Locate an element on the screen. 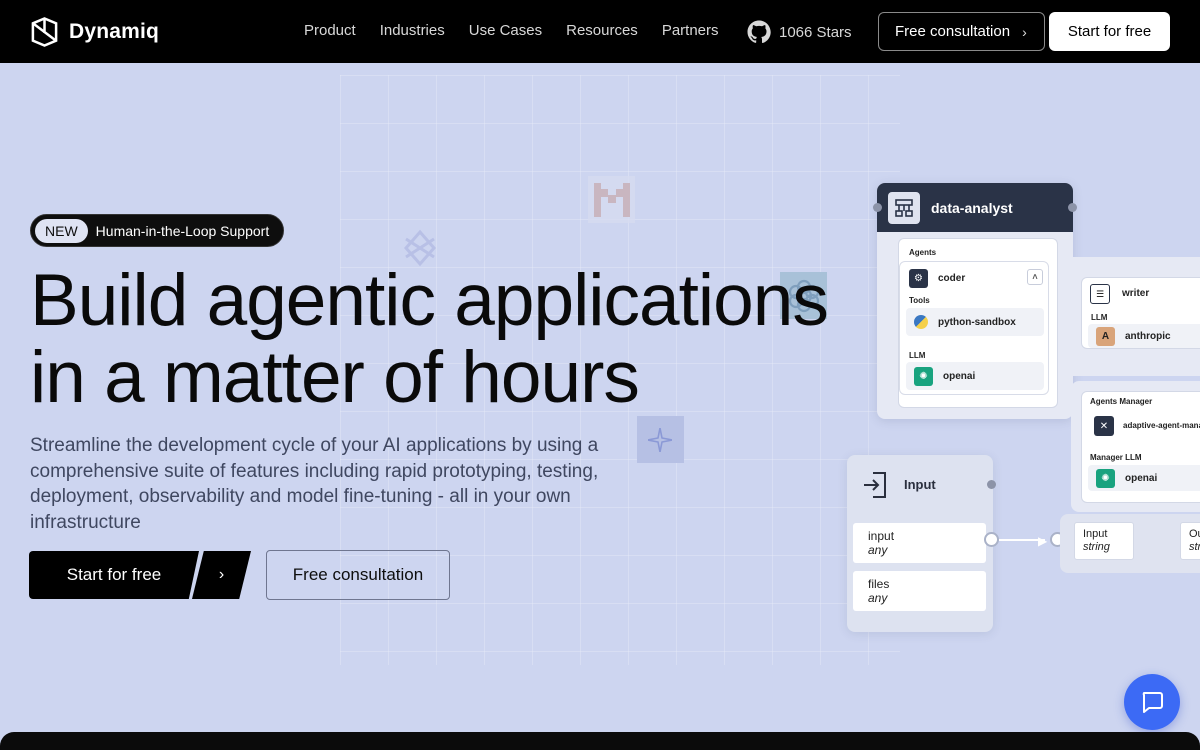  io-name: input is located at coordinates (881, 536).